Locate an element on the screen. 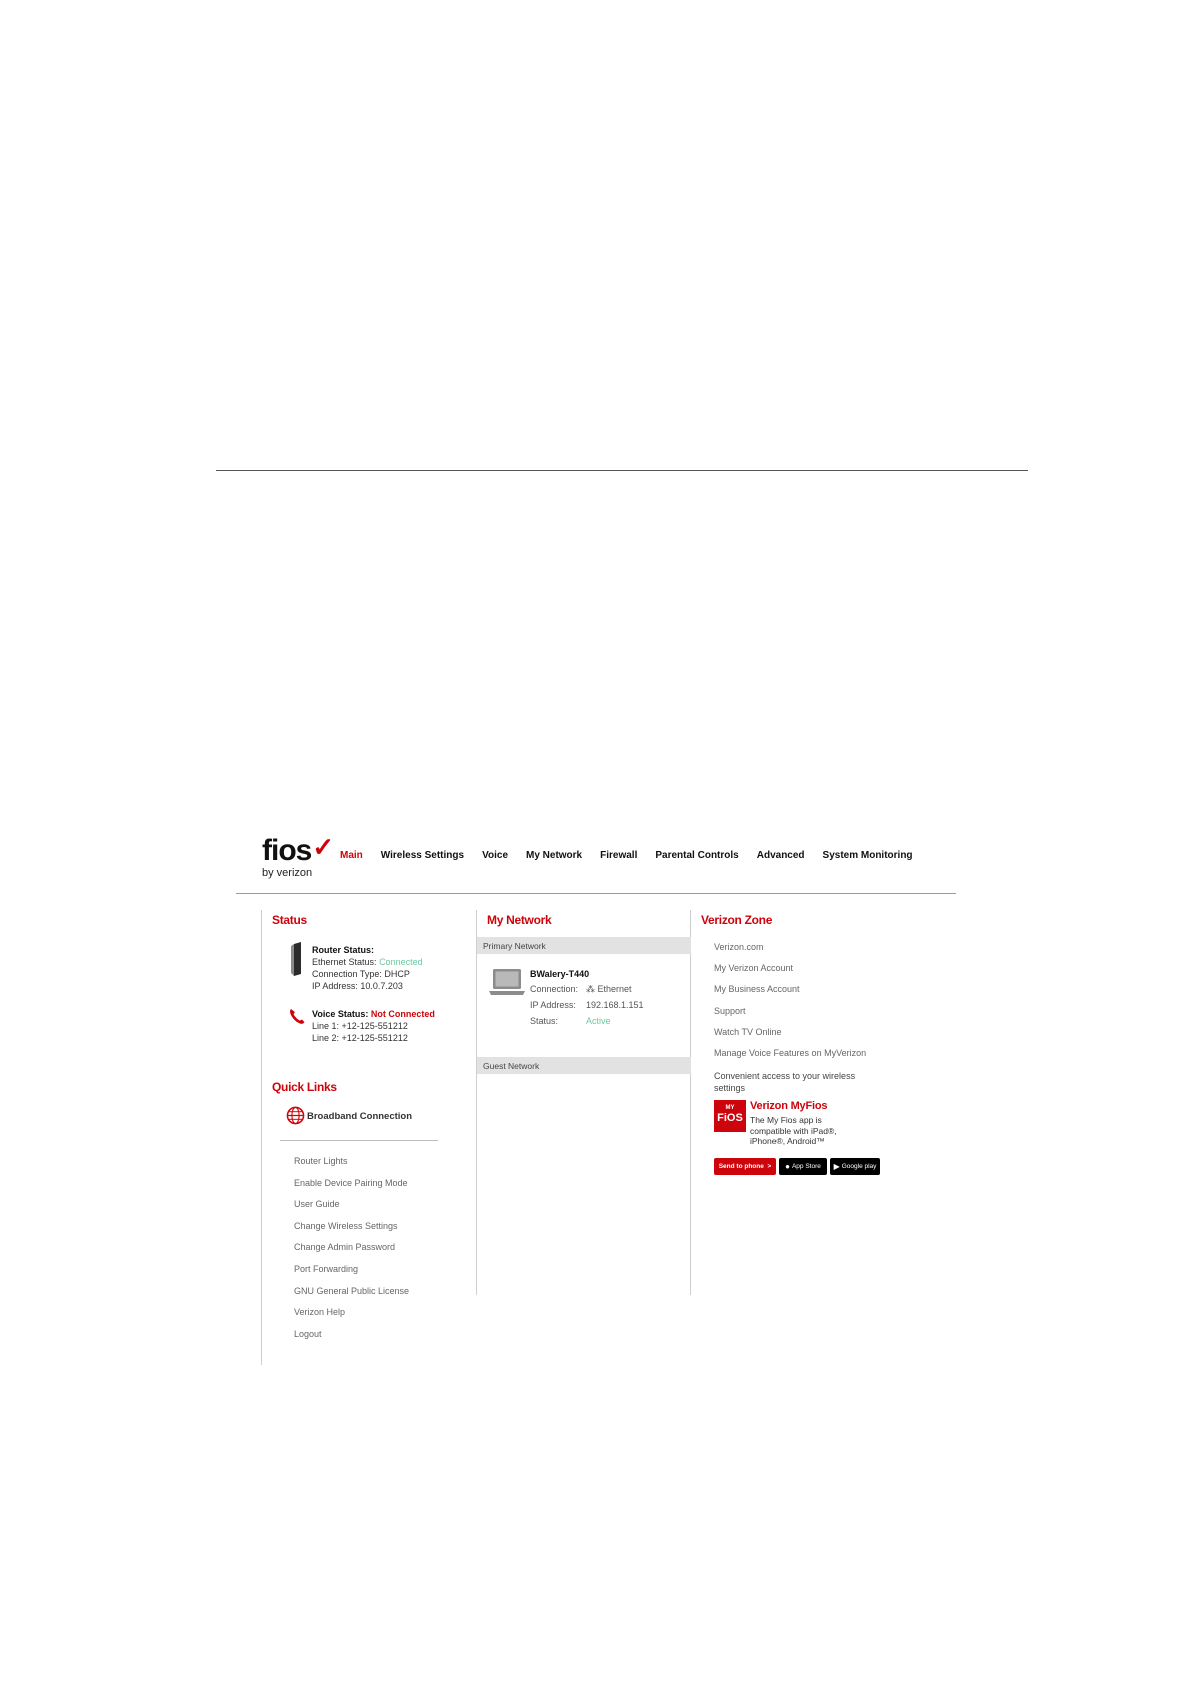 This screenshot has width=1190, height=1684. send-to-phone-button: Send to phone > is located at coordinates (745, 1166).